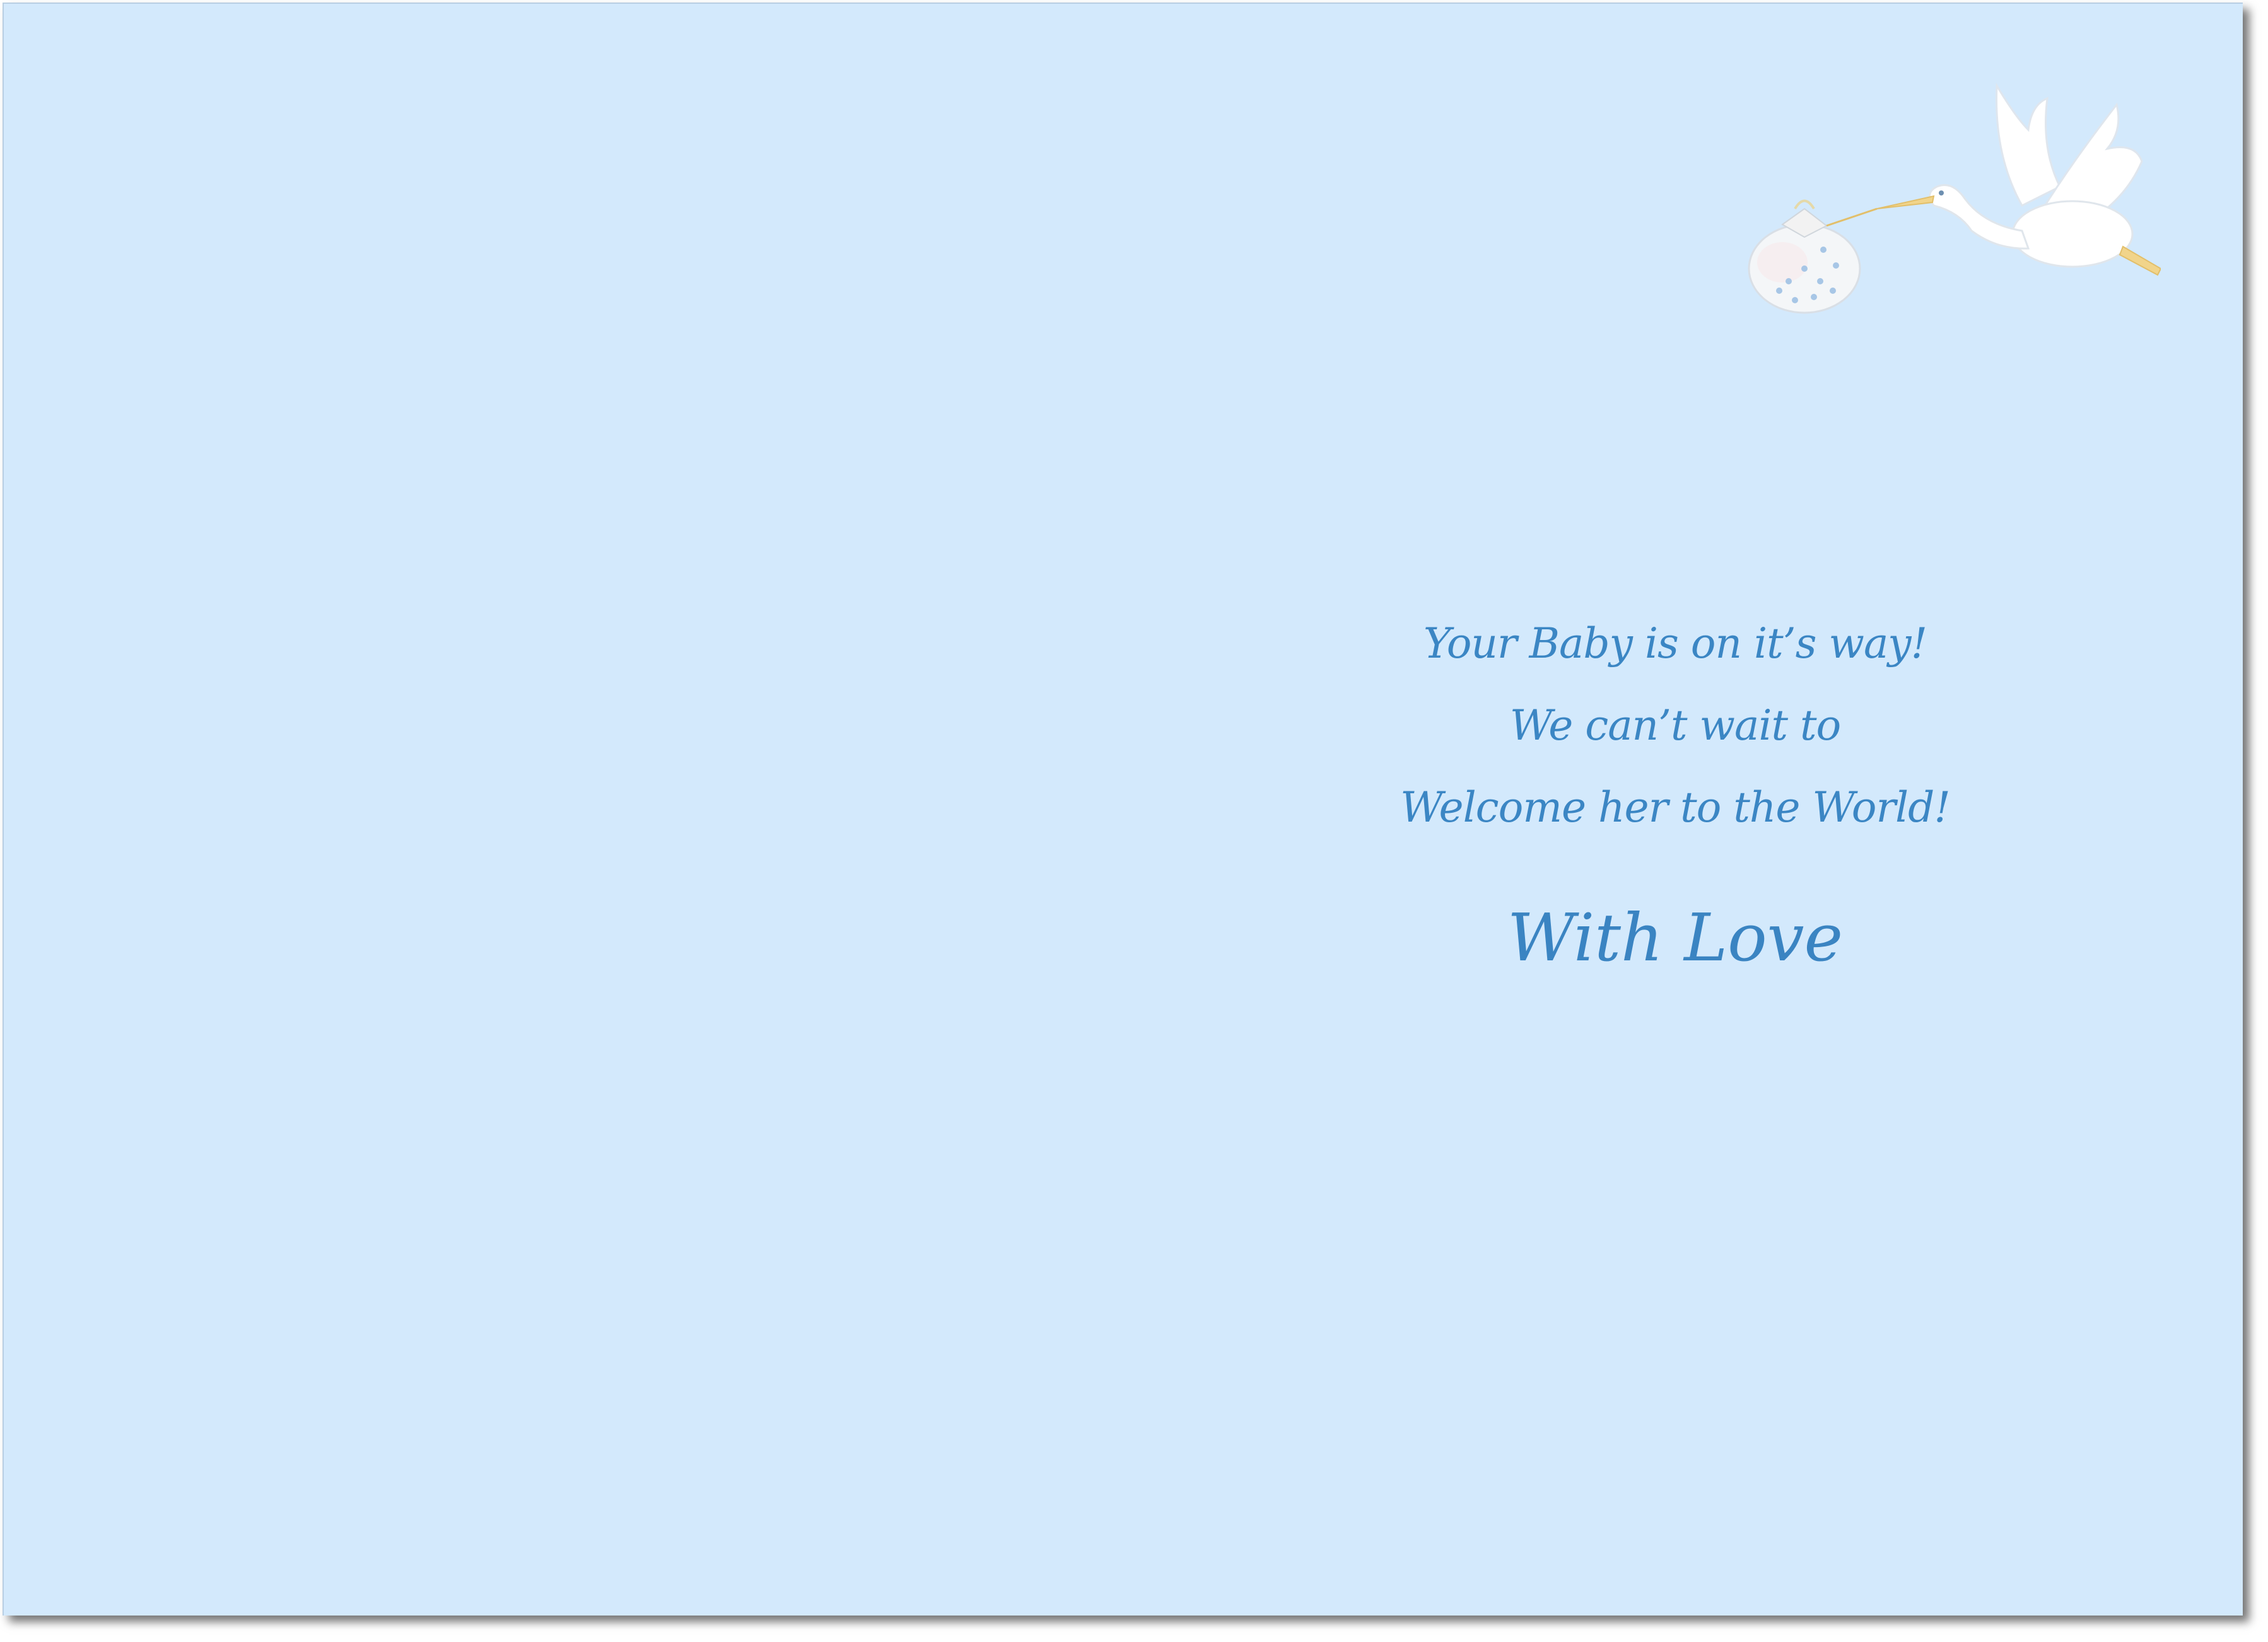 Image resolution: width=2268 pixels, height=1642 pixels. What do you see at coordinates (1675, 643) in the screenshot?
I see `message-line-1: Your Baby is on it’s way!` at bounding box center [1675, 643].